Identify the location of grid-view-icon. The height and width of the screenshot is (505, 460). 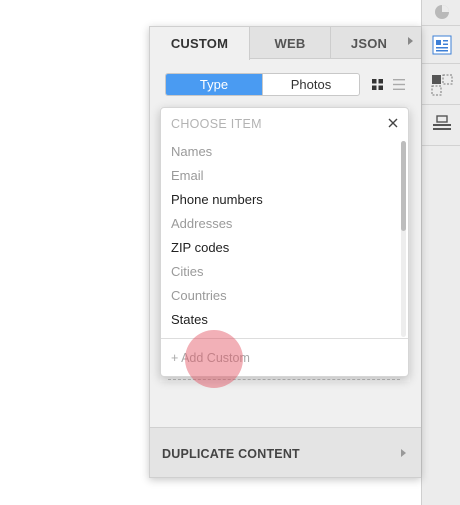
(377, 84).